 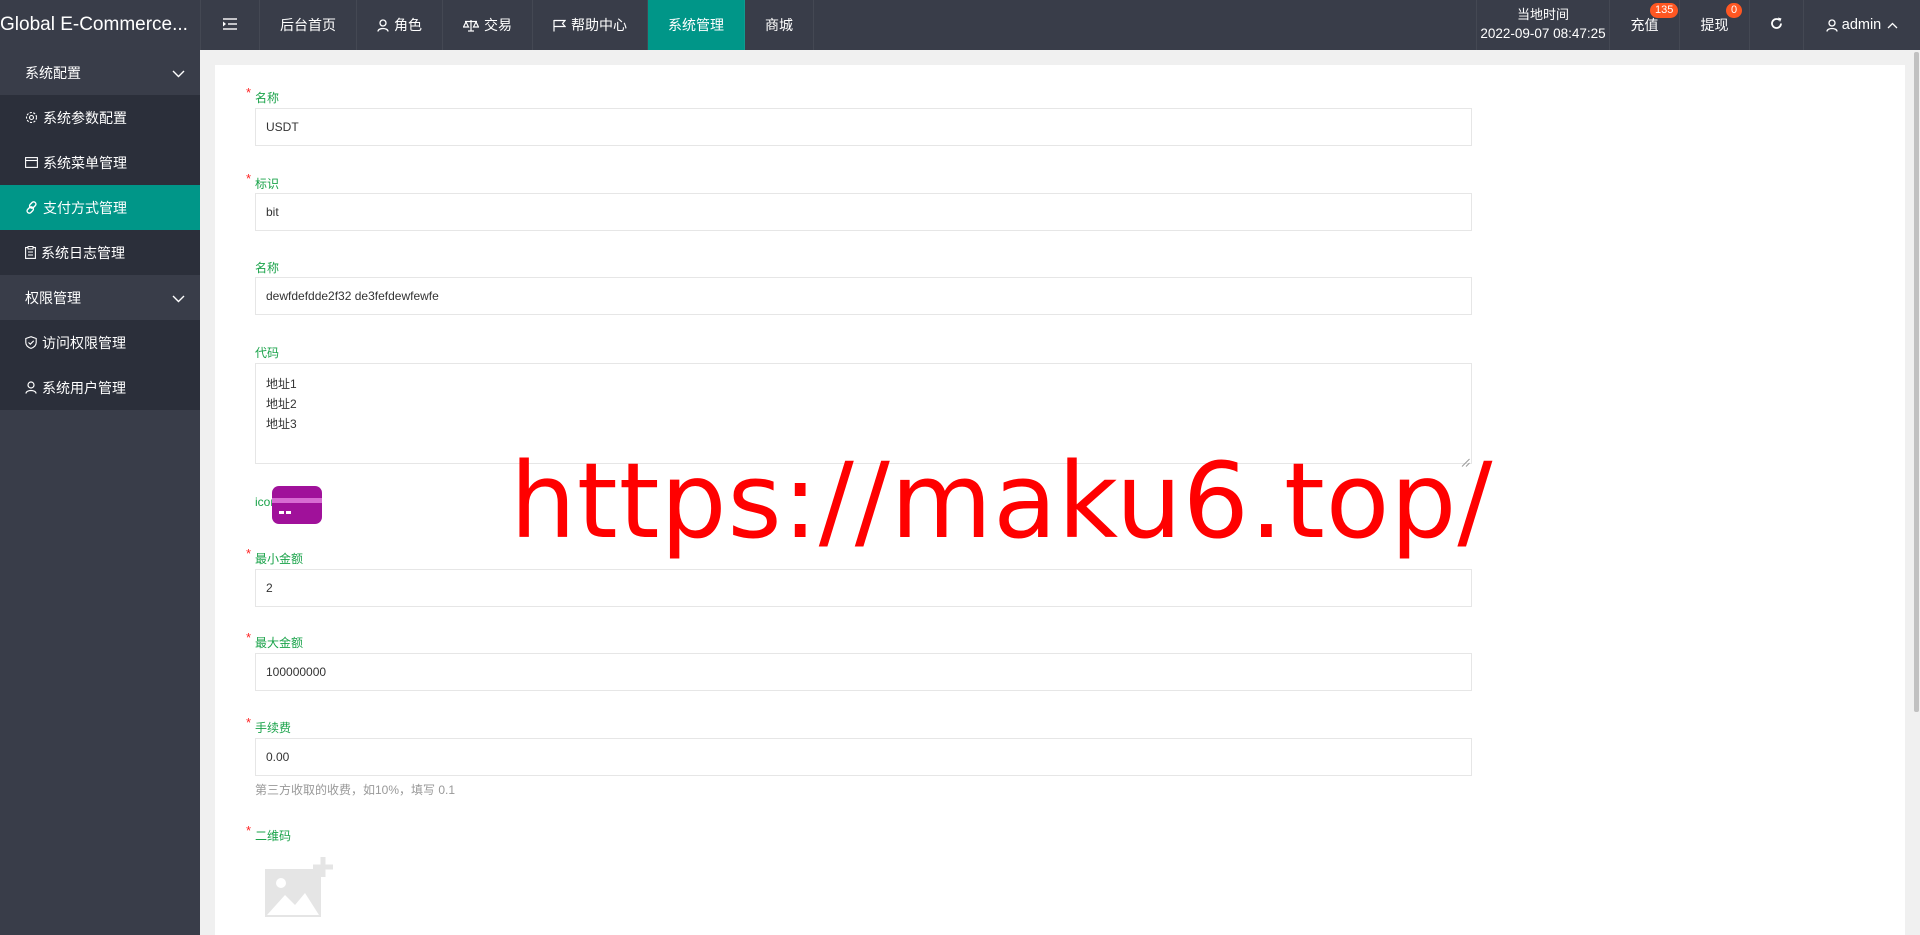 I want to click on flag-icon, so click(x=559, y=25).